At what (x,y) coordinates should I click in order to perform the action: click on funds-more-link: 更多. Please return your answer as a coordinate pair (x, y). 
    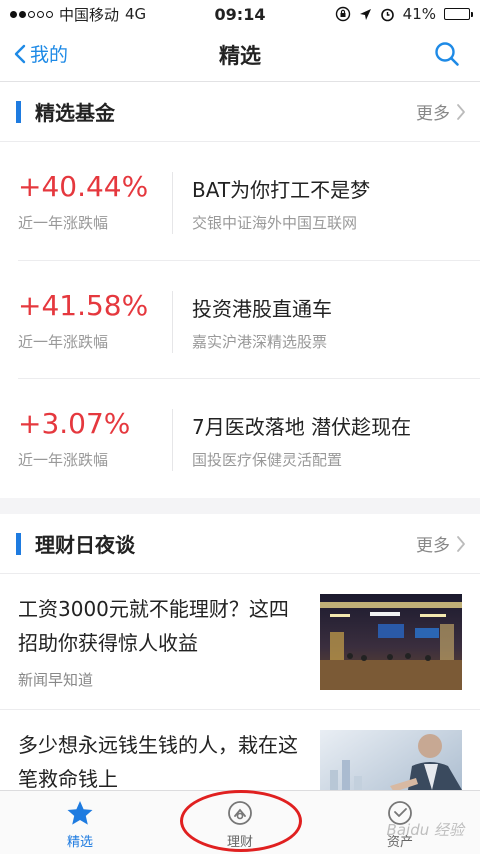
    Looking at the image, I should click on (441, 111).